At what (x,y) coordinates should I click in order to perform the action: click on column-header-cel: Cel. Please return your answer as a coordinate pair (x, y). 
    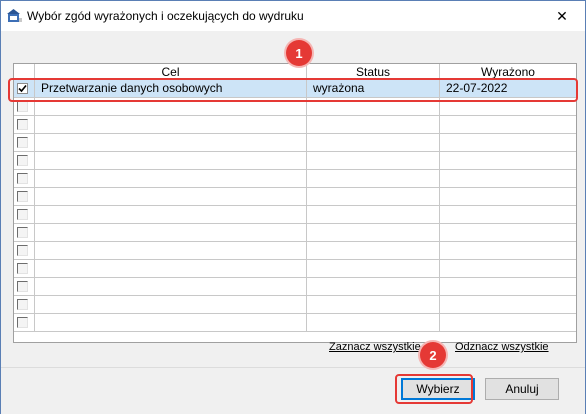
    Looking at the image, I should click on (171, 72).